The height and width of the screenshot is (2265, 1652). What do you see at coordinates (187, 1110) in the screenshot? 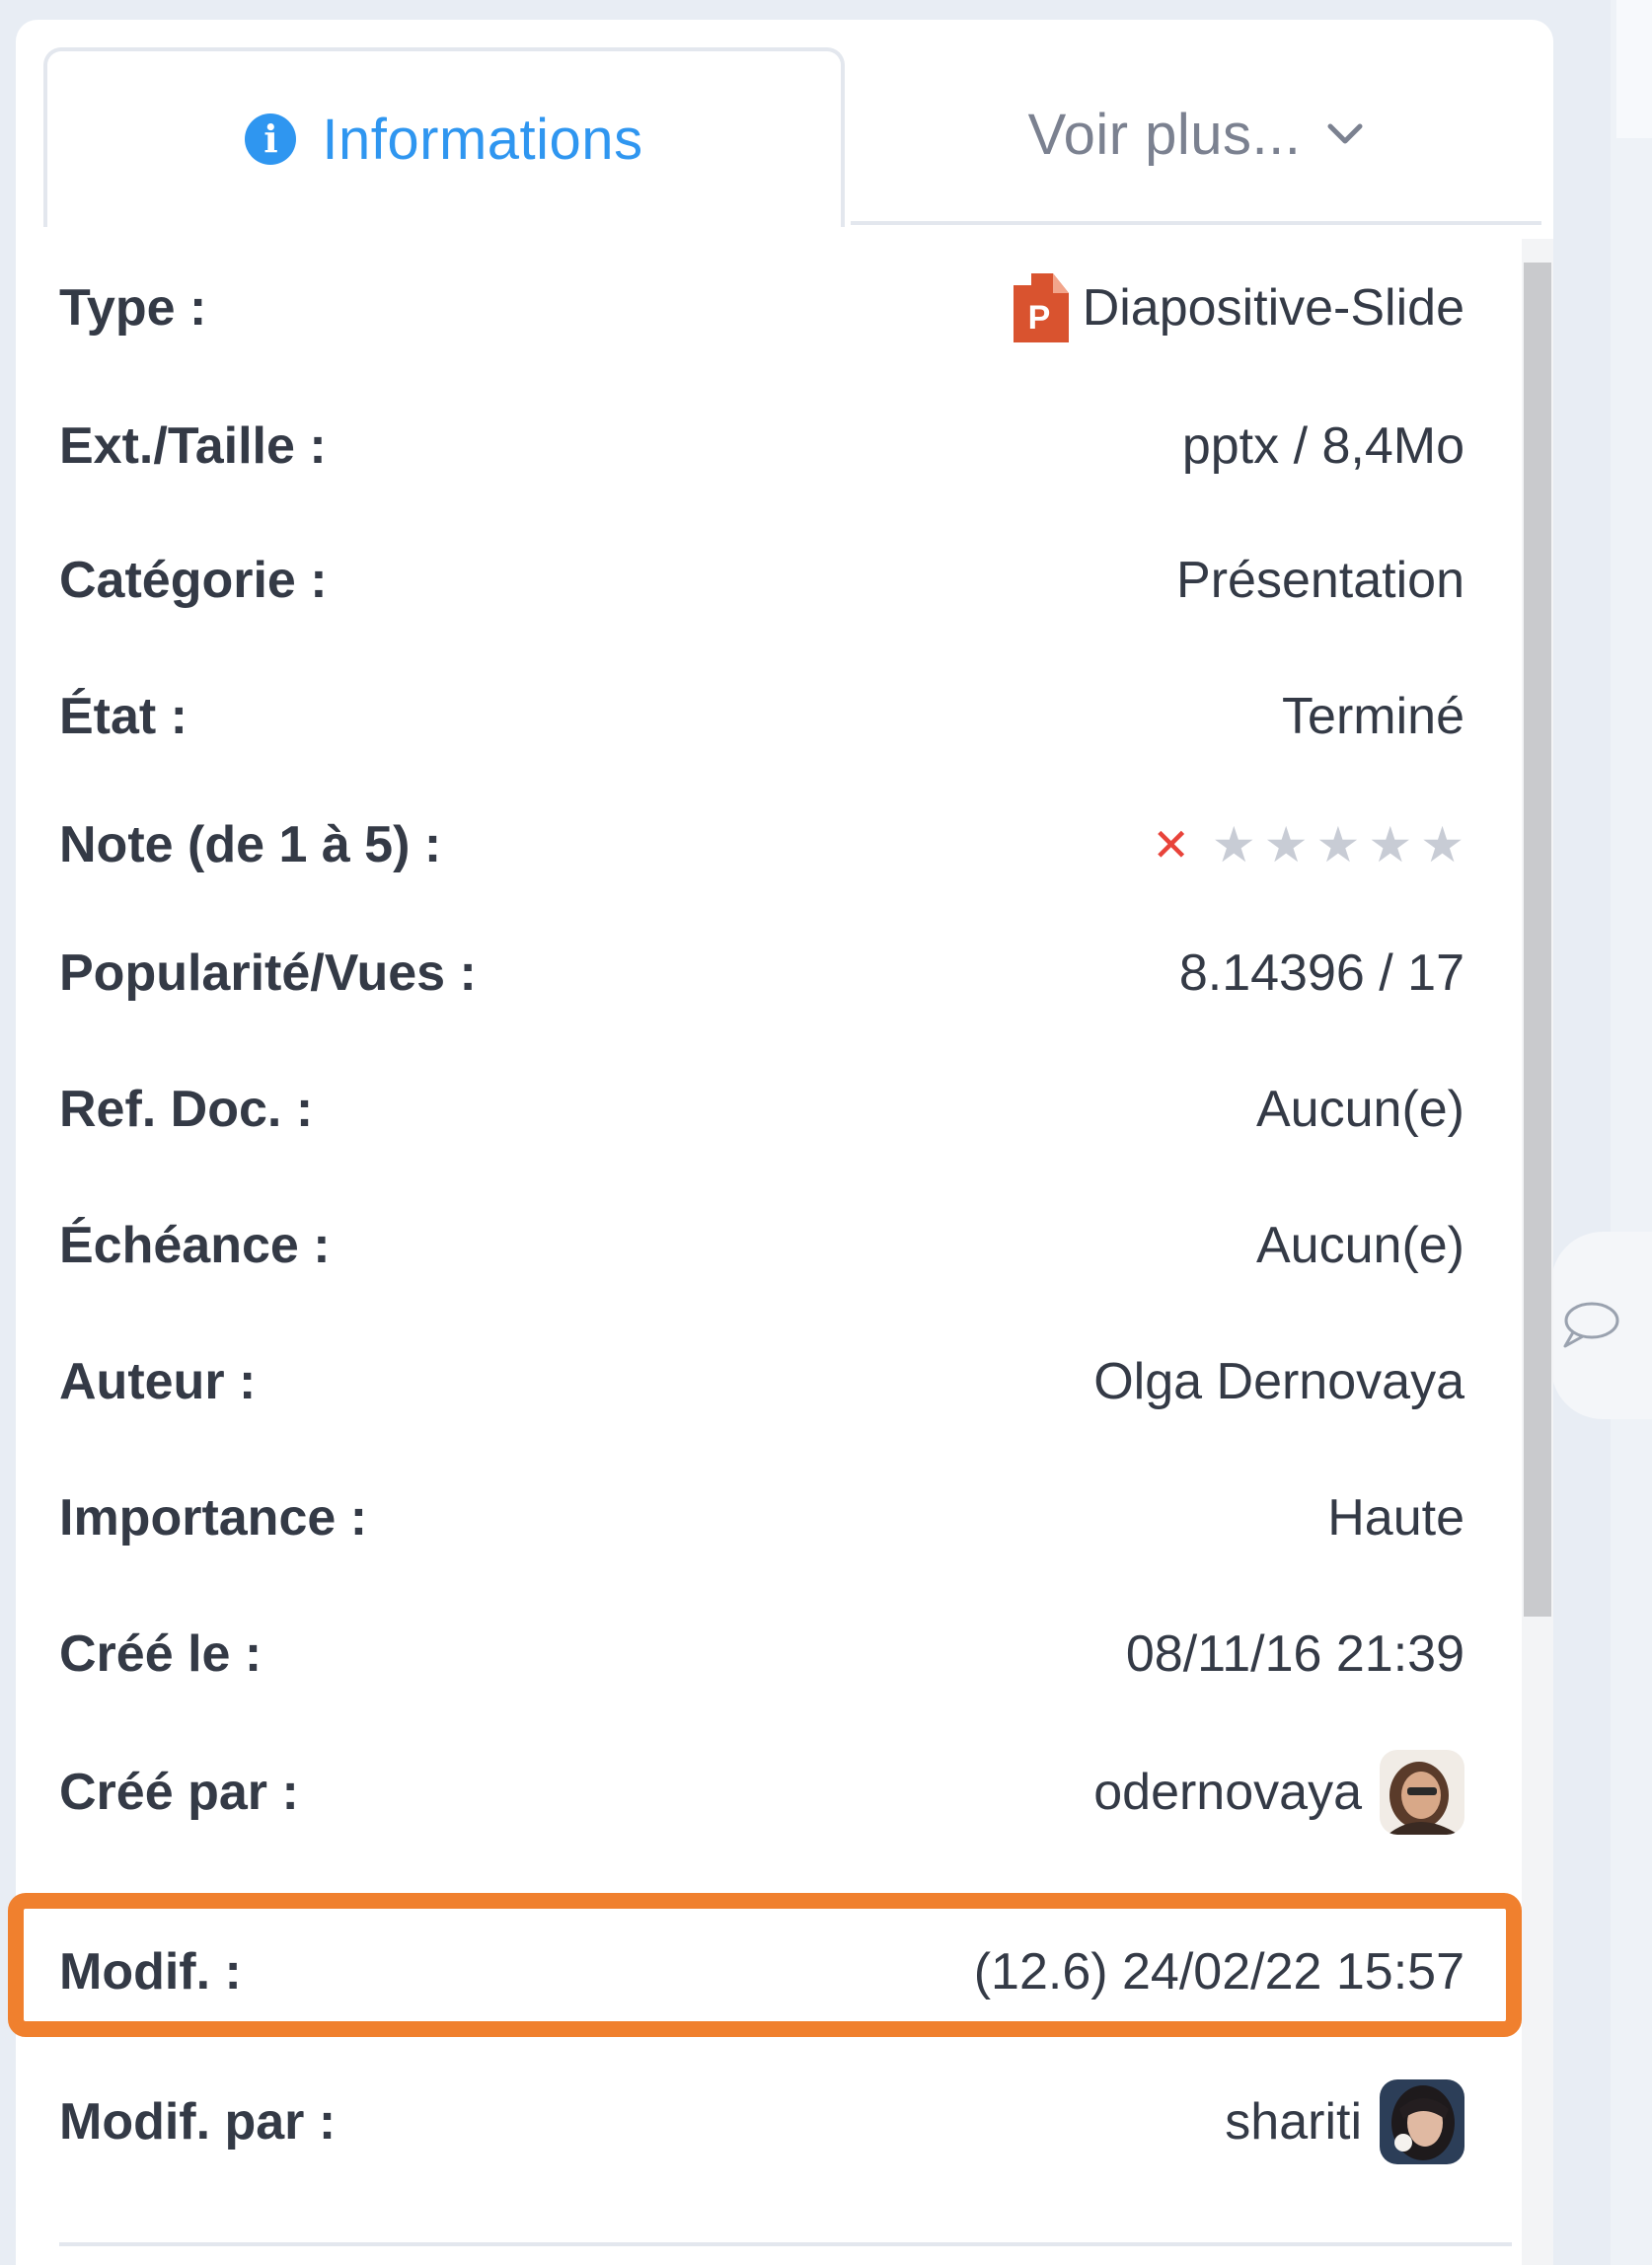
I see `info-label: Ref. Doc. :` at bounding box center [187, 1110].